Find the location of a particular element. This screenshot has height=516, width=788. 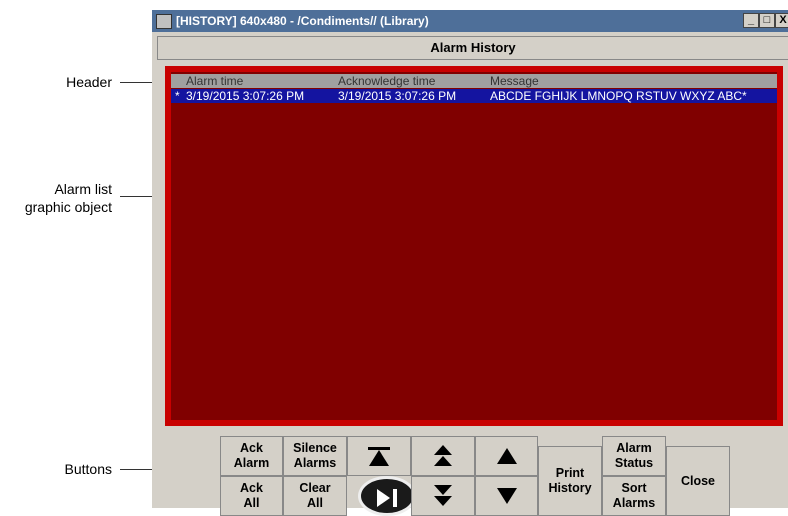

minimize-button: _ is located at coordinates (751, 20).